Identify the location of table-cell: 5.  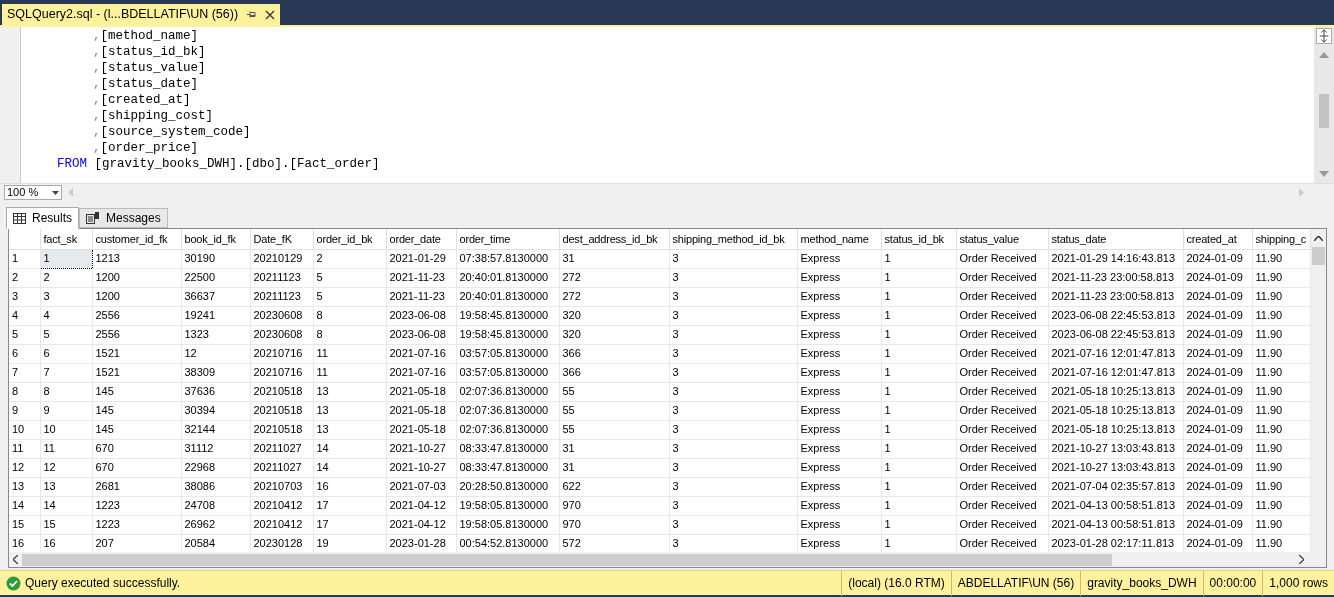
(349, 277).